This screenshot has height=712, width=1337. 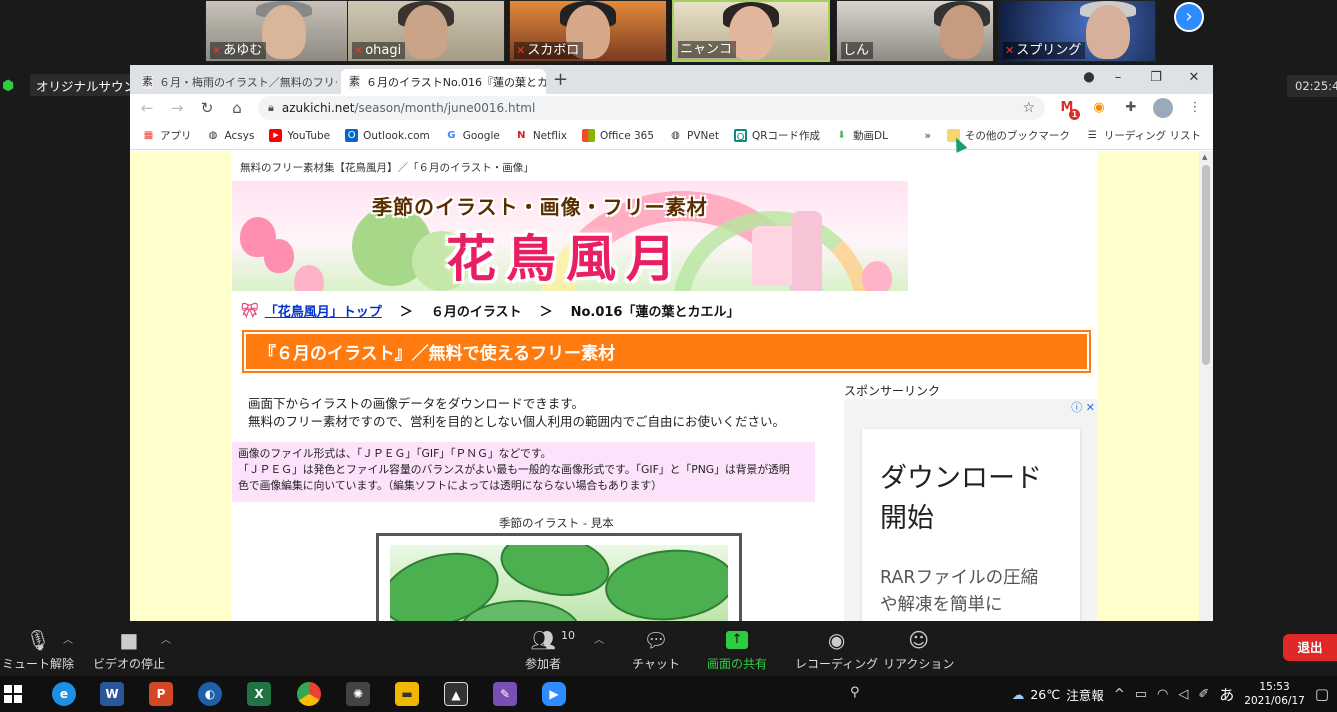 What do you see at coordinates (207, 108) in the screenshot?
I see `reload-button: ↻` at bounding box center [207, 108].